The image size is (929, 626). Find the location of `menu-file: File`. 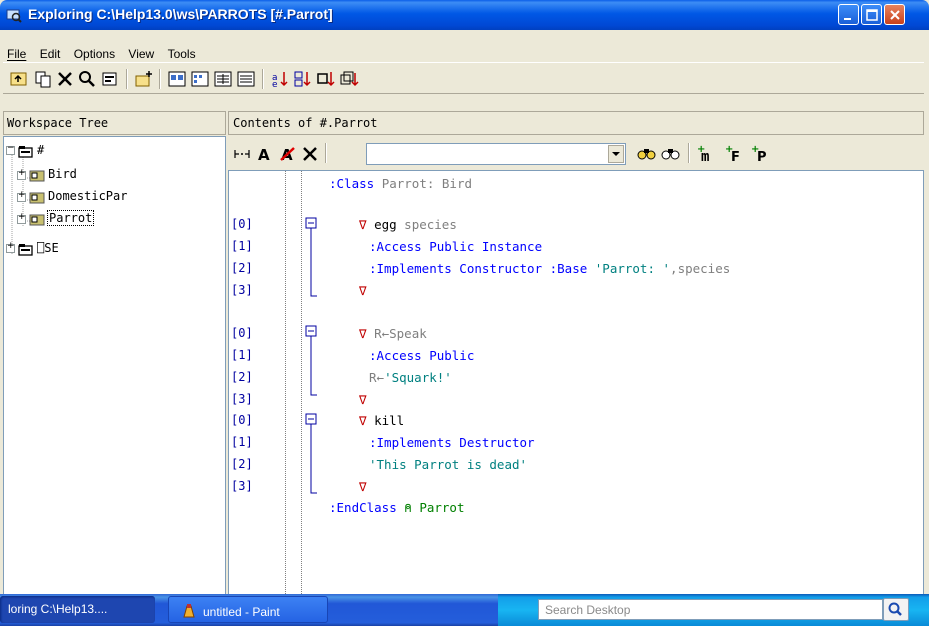

menu-file: File is located at coordinates (16, 54).